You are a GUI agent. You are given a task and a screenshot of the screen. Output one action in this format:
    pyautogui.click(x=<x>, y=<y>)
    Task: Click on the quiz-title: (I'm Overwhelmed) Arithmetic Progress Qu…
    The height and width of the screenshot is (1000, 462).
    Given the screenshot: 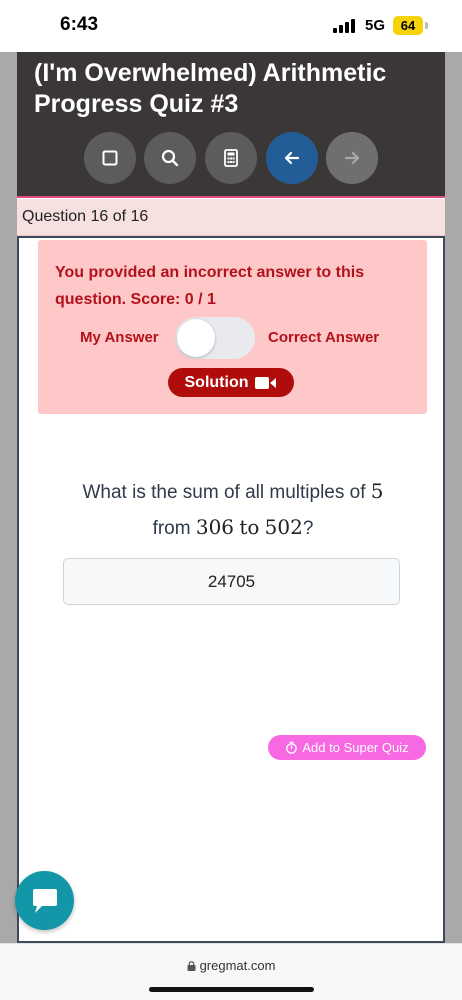 What is the action you would take?
    pyautogui.click(x=210, y=88)
    